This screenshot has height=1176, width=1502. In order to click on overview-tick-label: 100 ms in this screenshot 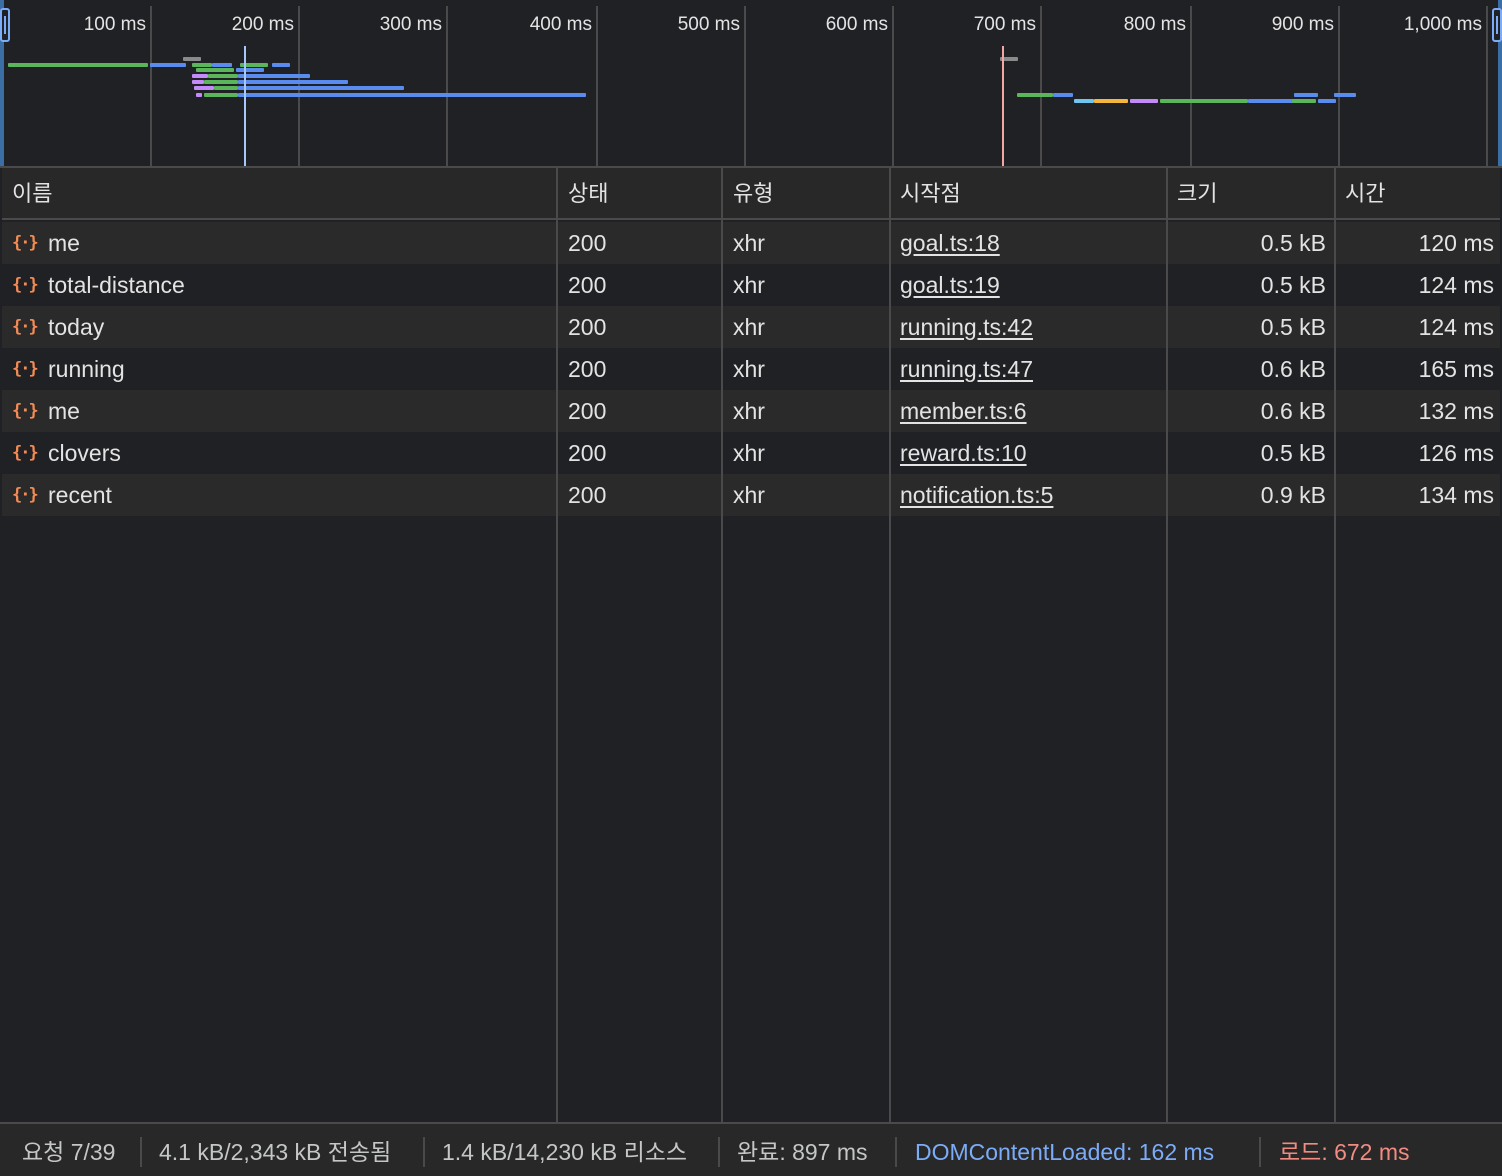, I will do `click(114, 24)`.